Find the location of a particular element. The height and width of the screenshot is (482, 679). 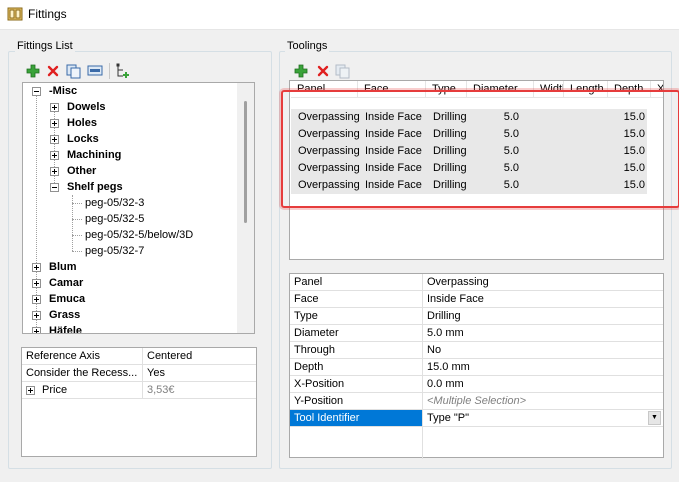

property-row: Price 3,53€ is located at coordinates (139, 390).